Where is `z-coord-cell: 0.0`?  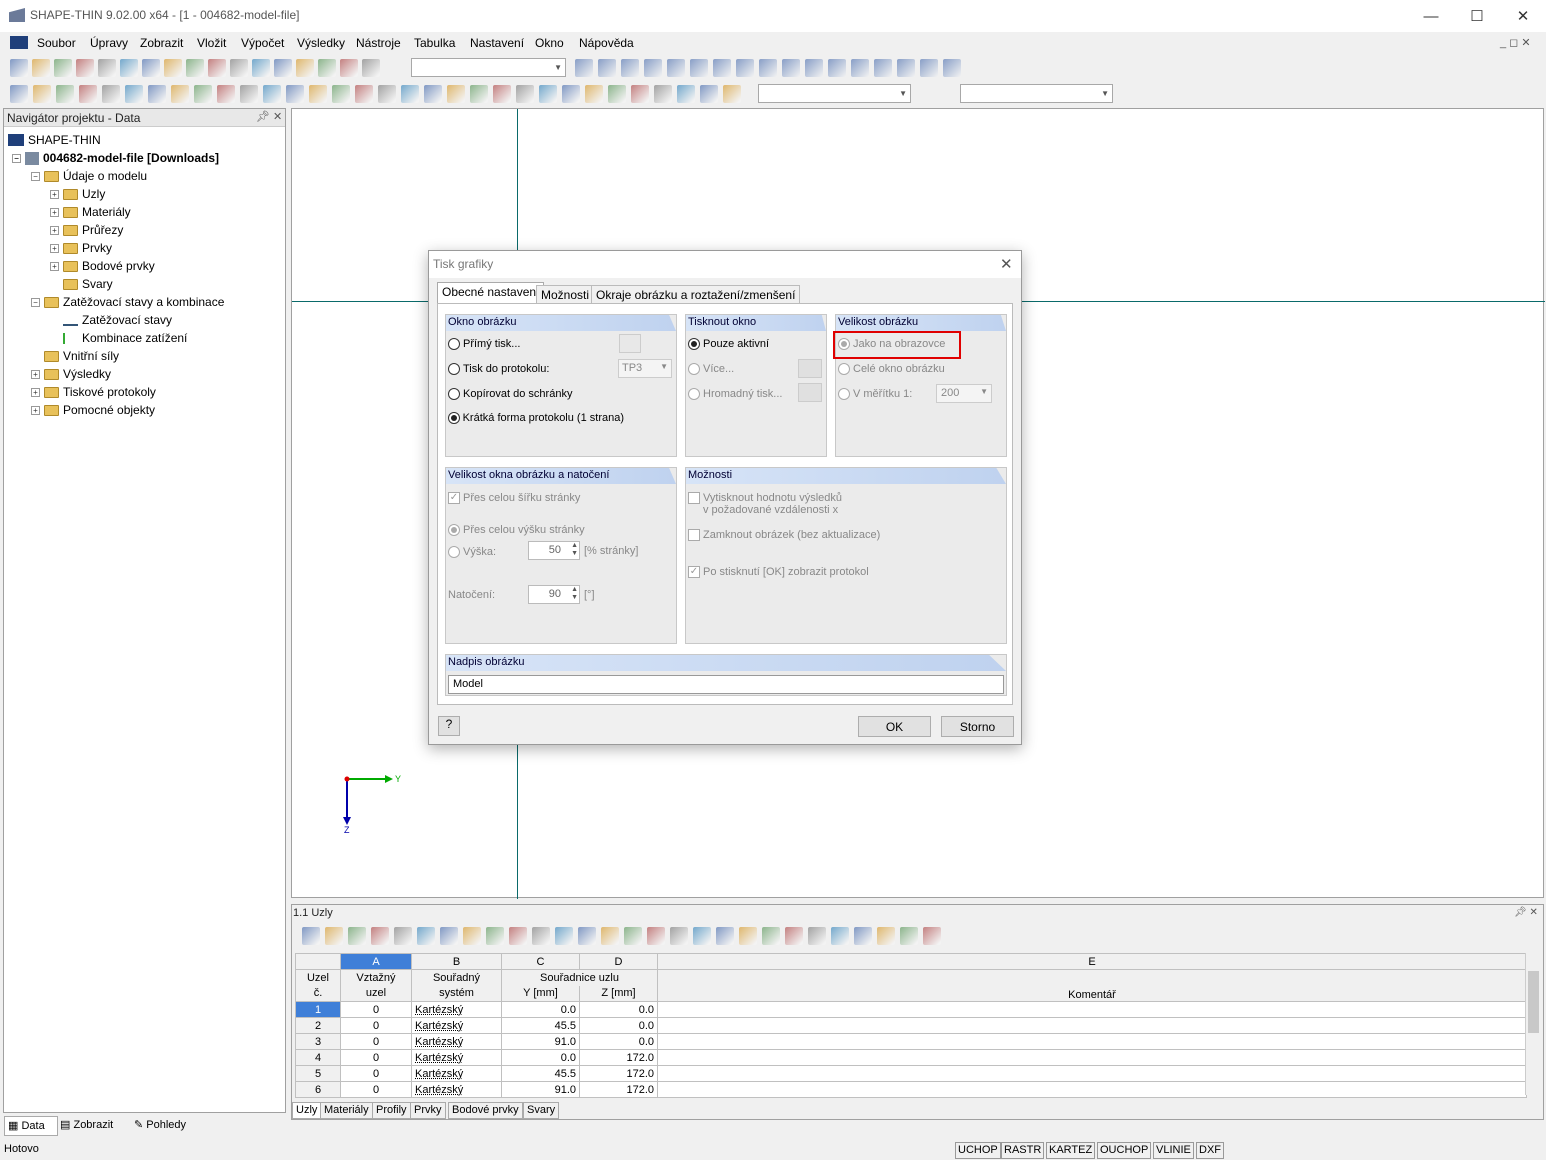
z-coord-cell: 0.0 is located at coordinates (618, 1025).